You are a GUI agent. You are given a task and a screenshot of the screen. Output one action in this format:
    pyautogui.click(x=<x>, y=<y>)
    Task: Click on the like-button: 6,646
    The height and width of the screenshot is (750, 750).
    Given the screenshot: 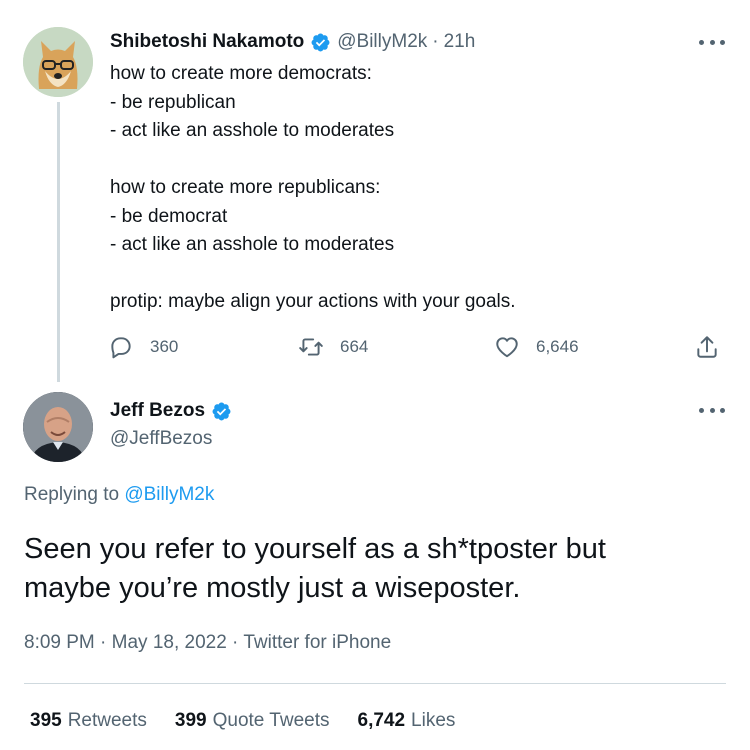 What is the action you would take?
    pyautogui.click(x=536, y=347)
    